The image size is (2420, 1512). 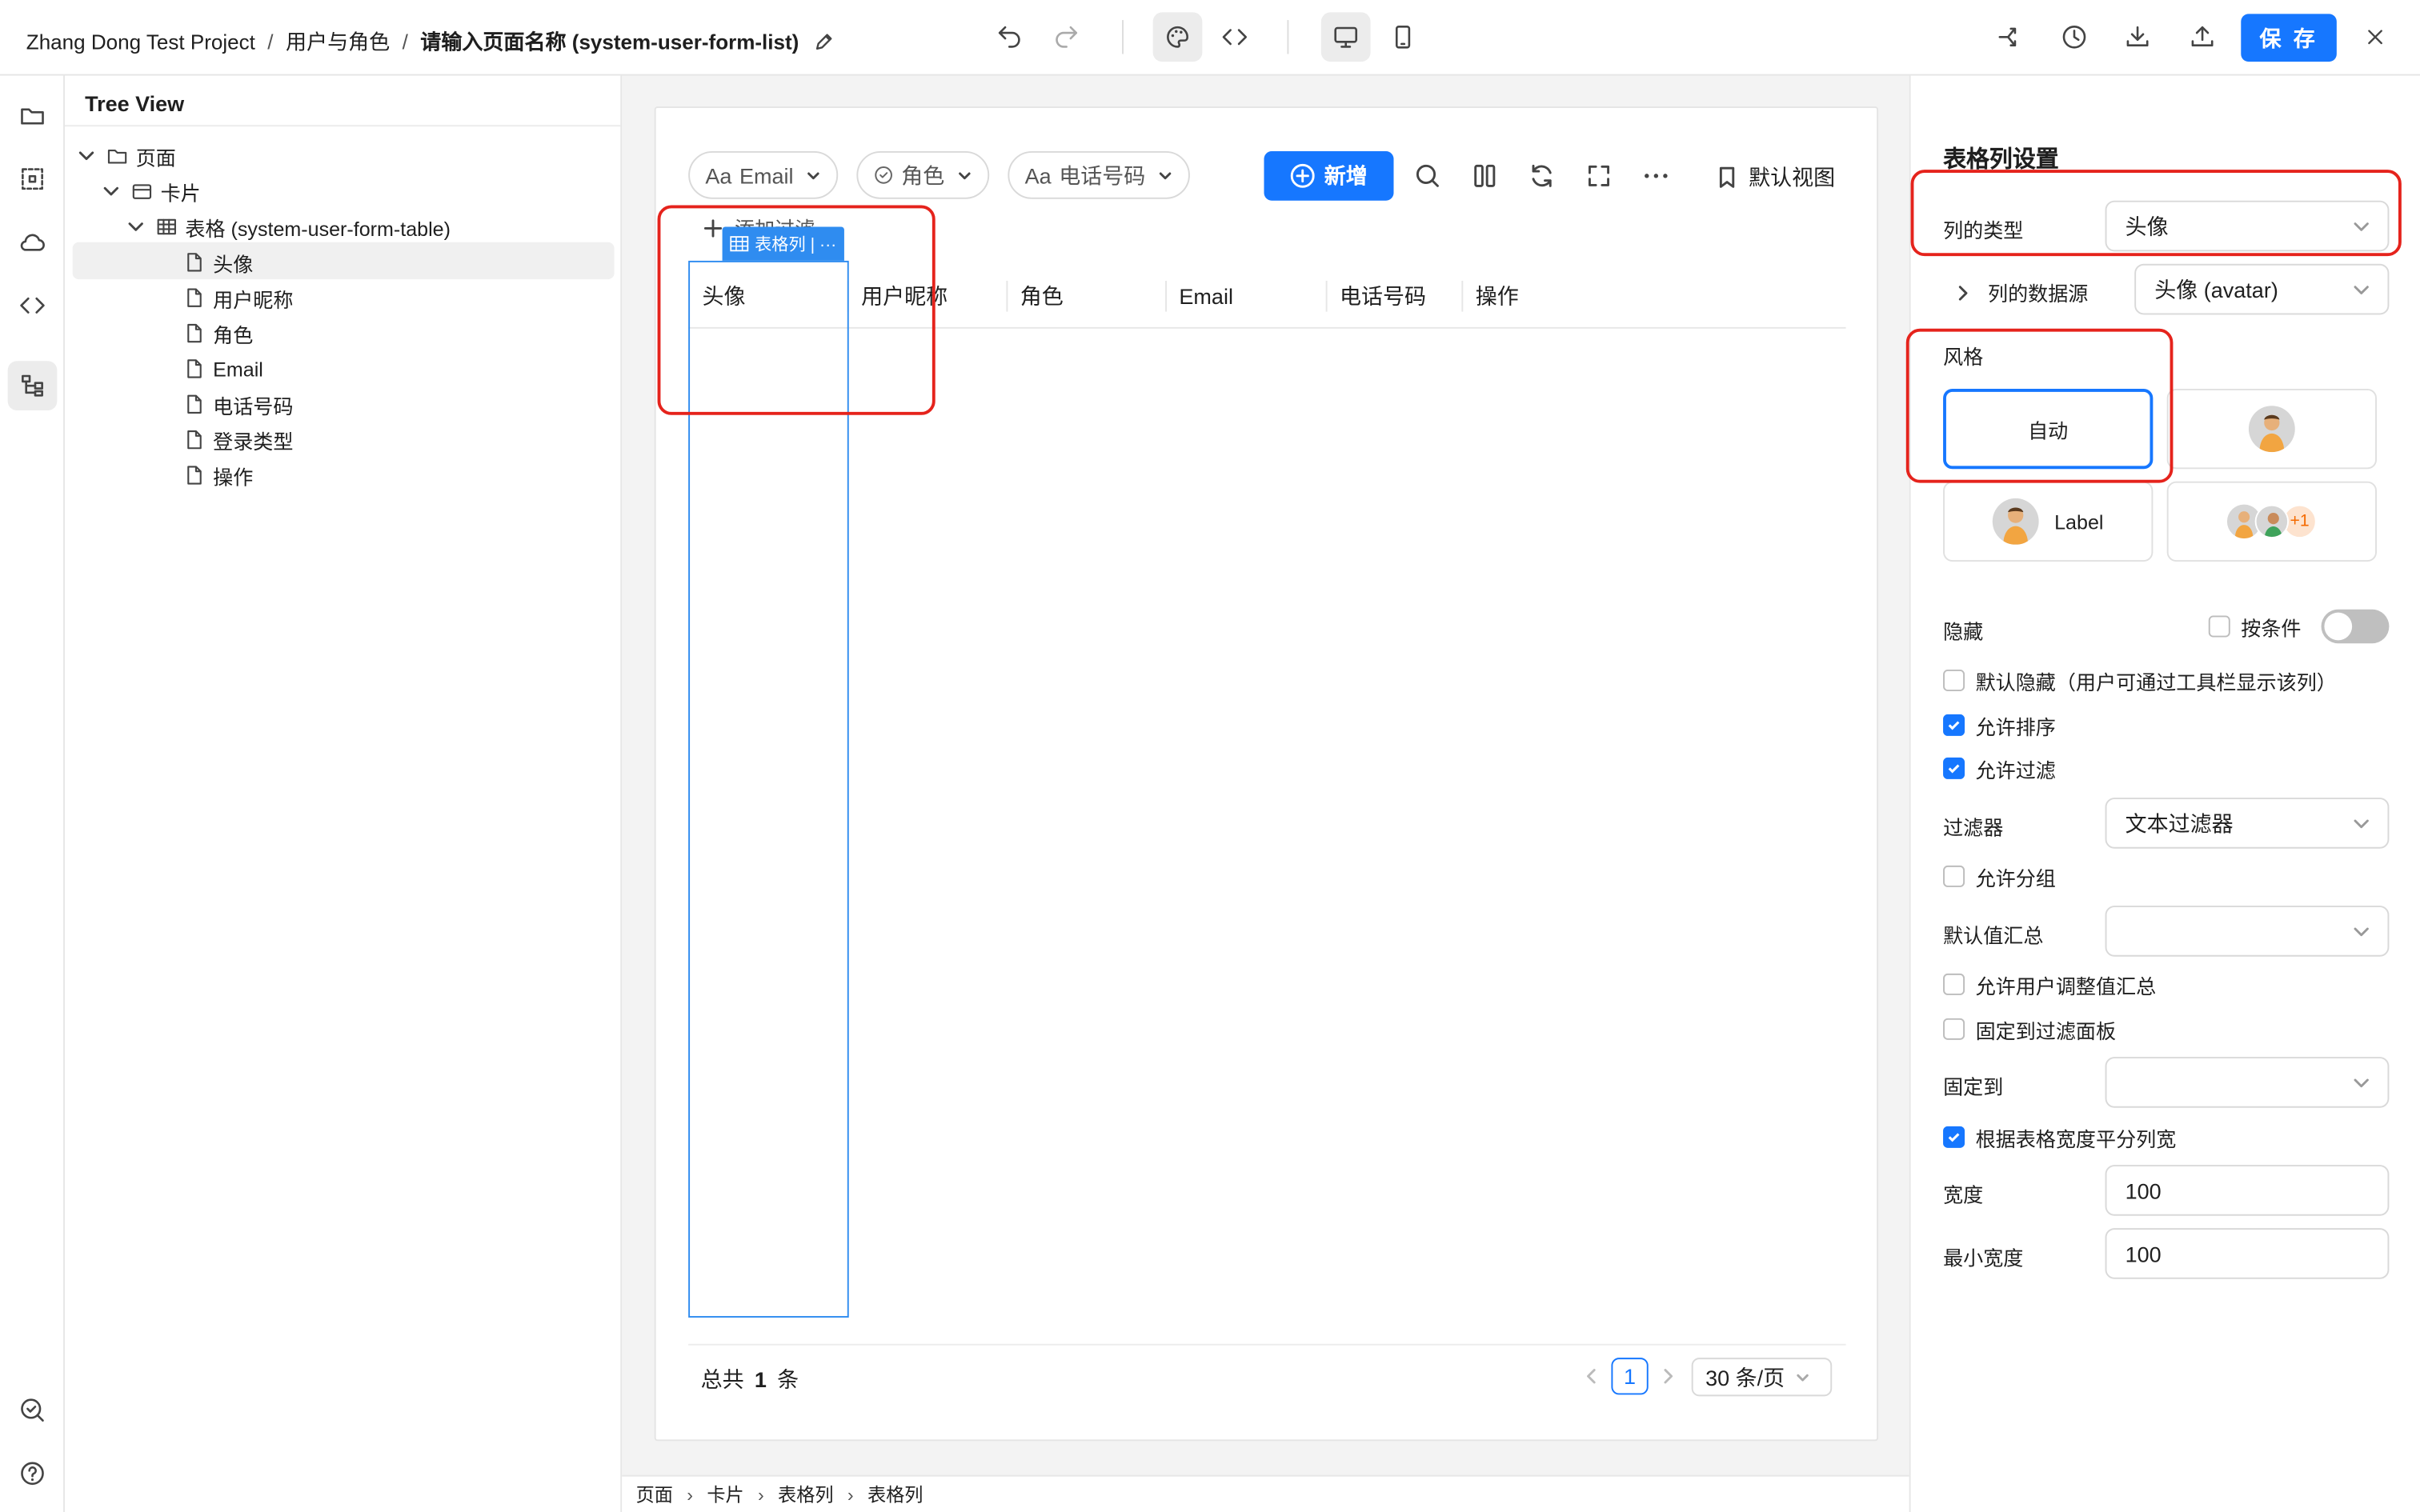 I want to click on total-number: 1, so click(x=760, y=1379).